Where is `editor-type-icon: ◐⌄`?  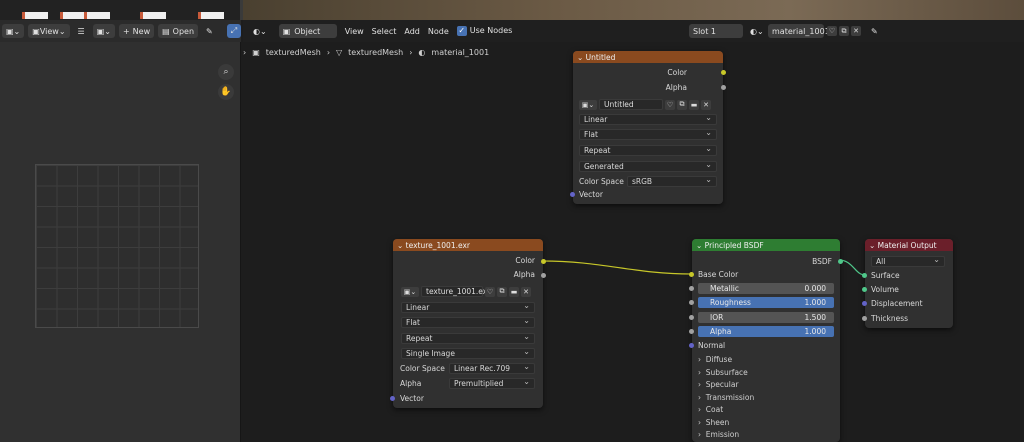
editor-type-icon: ◐⌄ is located at coordinates (260, 31).